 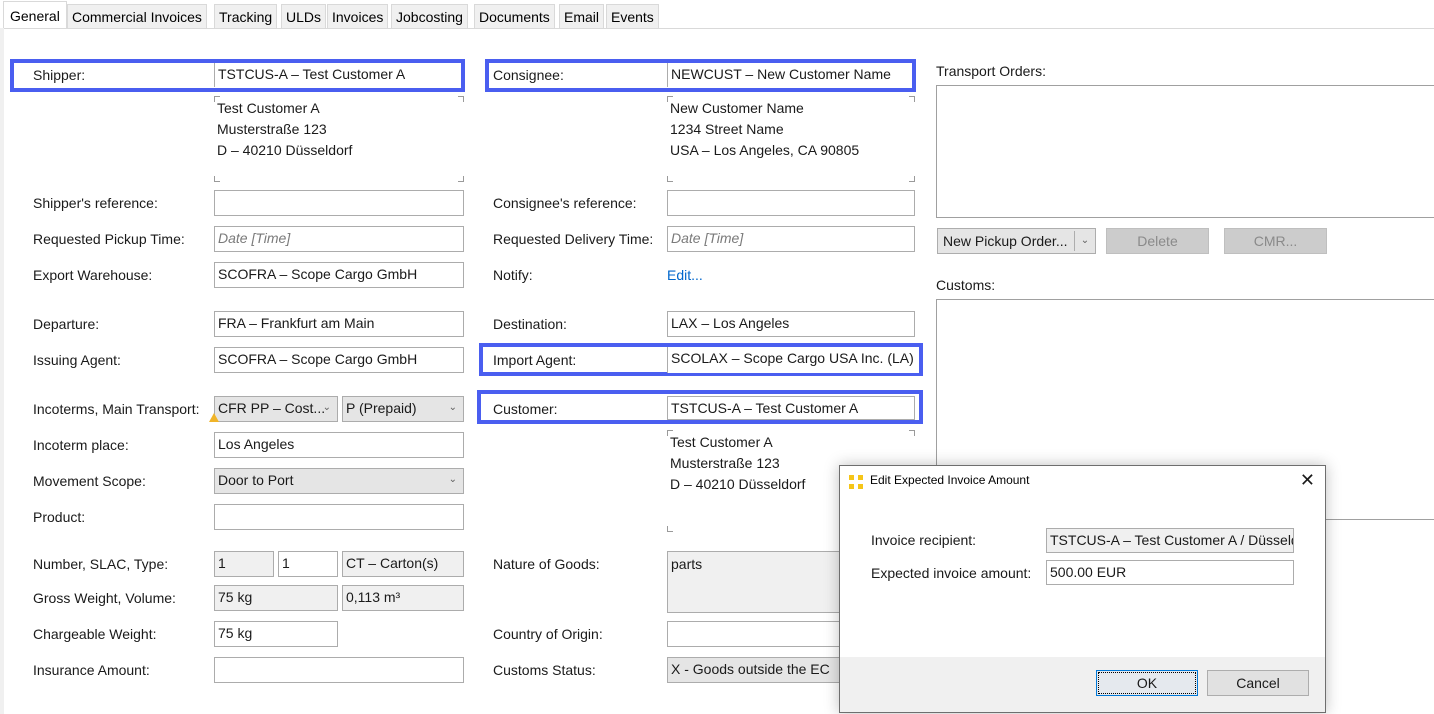 What do you see at coordinates (276, 598) in the screenshot?
I see `gross-weight-input: 75 kg` at bounding box center [276, 598].